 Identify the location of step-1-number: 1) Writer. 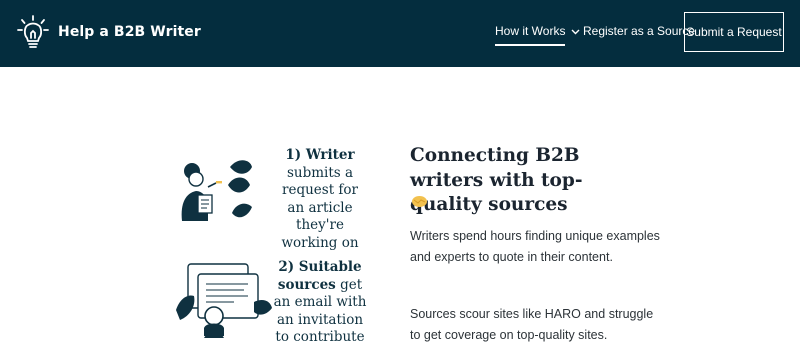
(320, 155).